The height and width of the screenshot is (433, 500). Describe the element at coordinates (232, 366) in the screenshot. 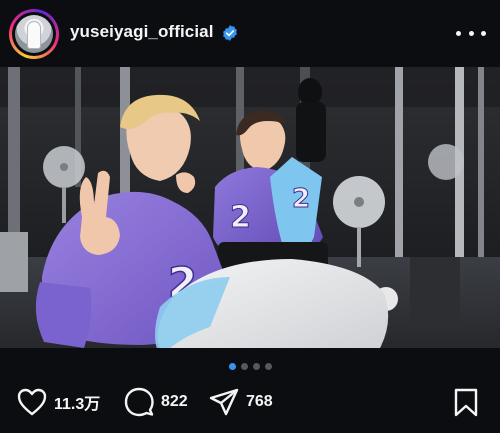

I see `carousel-dot-active` at that location.